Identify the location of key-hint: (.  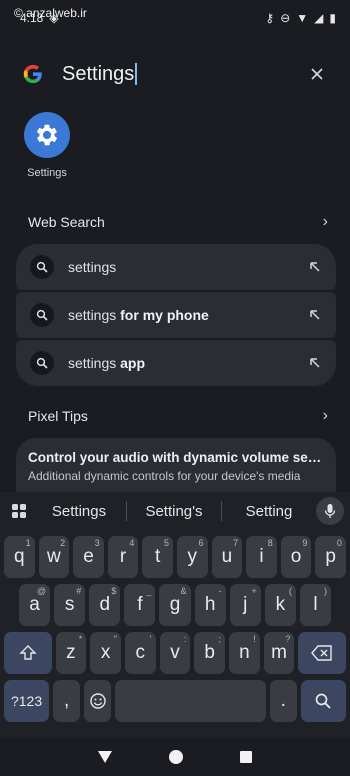
(290, 591).